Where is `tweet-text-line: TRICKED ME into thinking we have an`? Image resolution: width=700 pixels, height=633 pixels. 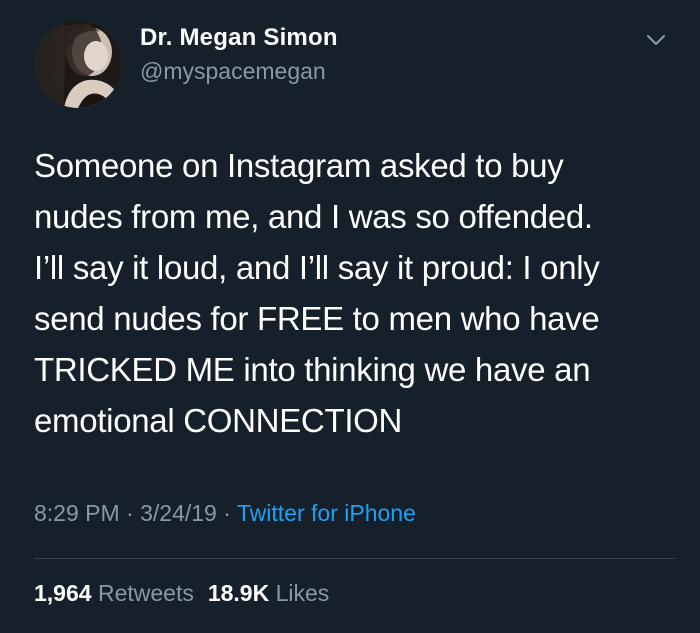 tweet-text-line: TRICKED ME into thinking we have an is located at coordinates (312, 369).